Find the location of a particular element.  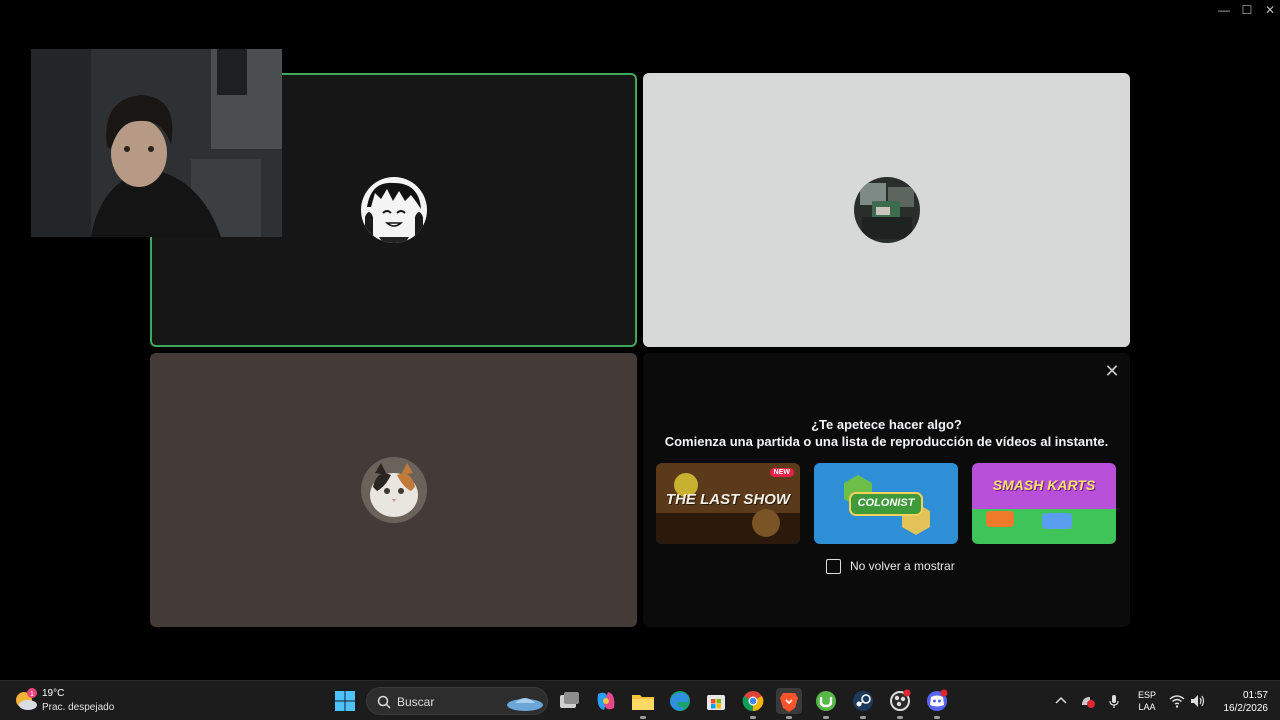

system-clock: 01:57 16/2/2026 is located at coordinates (1240, 702).